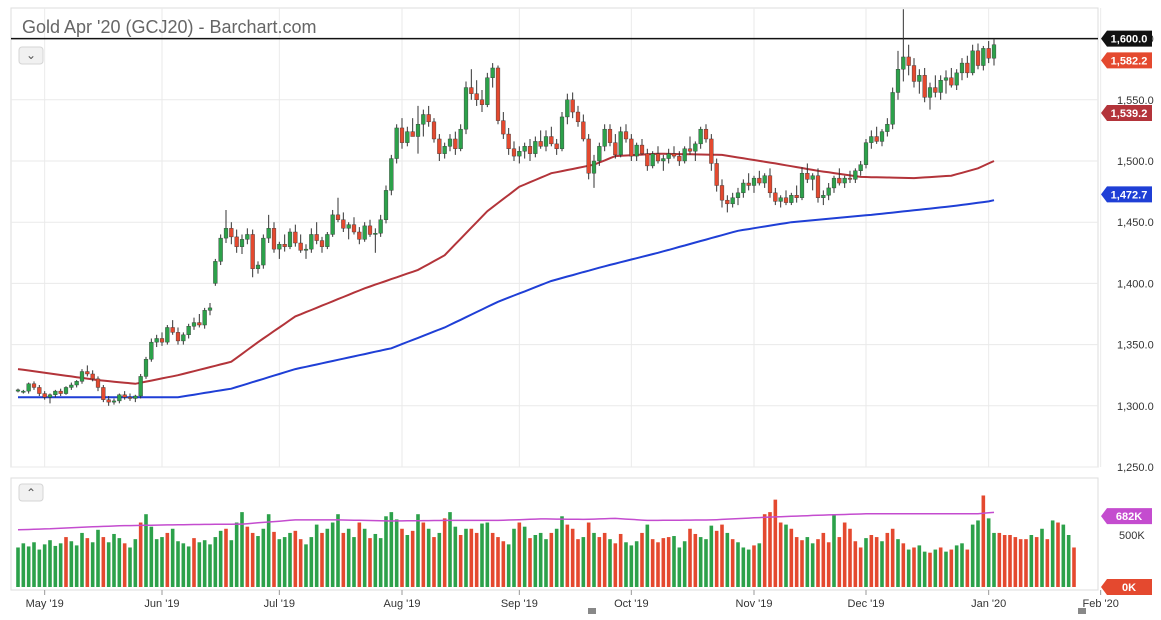 The image size is (1161, 620). Describe the element at coordinates (31, 493) in the screenshot. I see `chevron-up-icon: ⌃` at that location.